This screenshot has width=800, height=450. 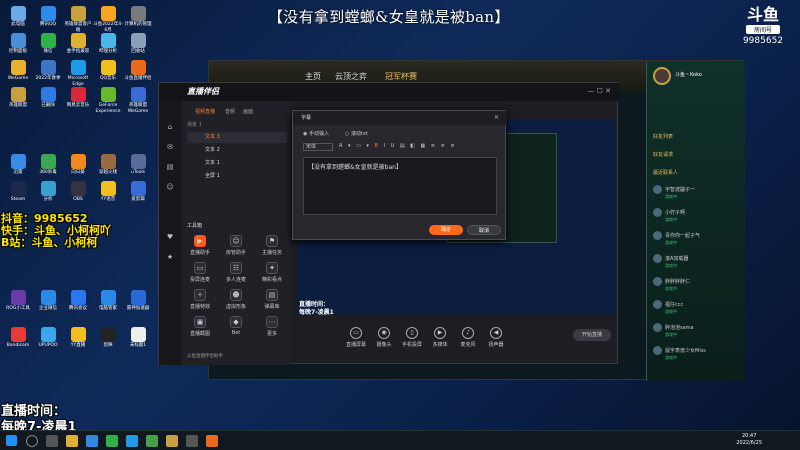 I want to click on desktop-icon: 未标题1, so click(x=138, y=338).